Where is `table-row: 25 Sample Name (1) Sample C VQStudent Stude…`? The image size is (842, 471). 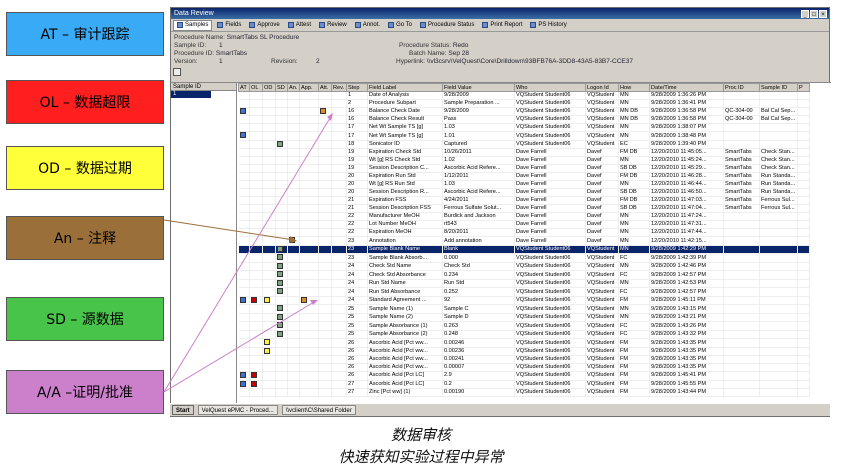 table-row: 25 Sample Name (1) Sample C VQStudent Stude… is located at coordinates (524, 309).